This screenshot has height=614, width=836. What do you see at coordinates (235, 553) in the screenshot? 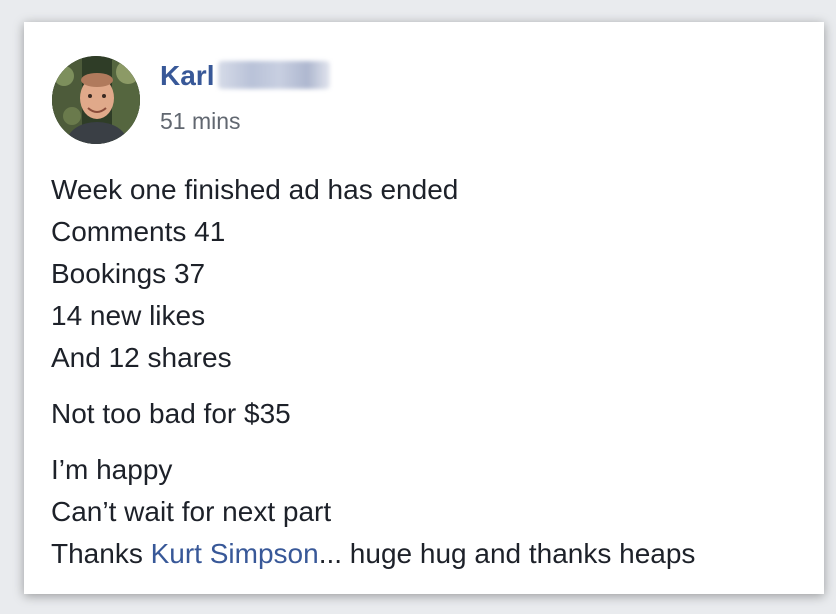
I see `mention-link: Kurt Simpson` at bounding box center [235, 553].